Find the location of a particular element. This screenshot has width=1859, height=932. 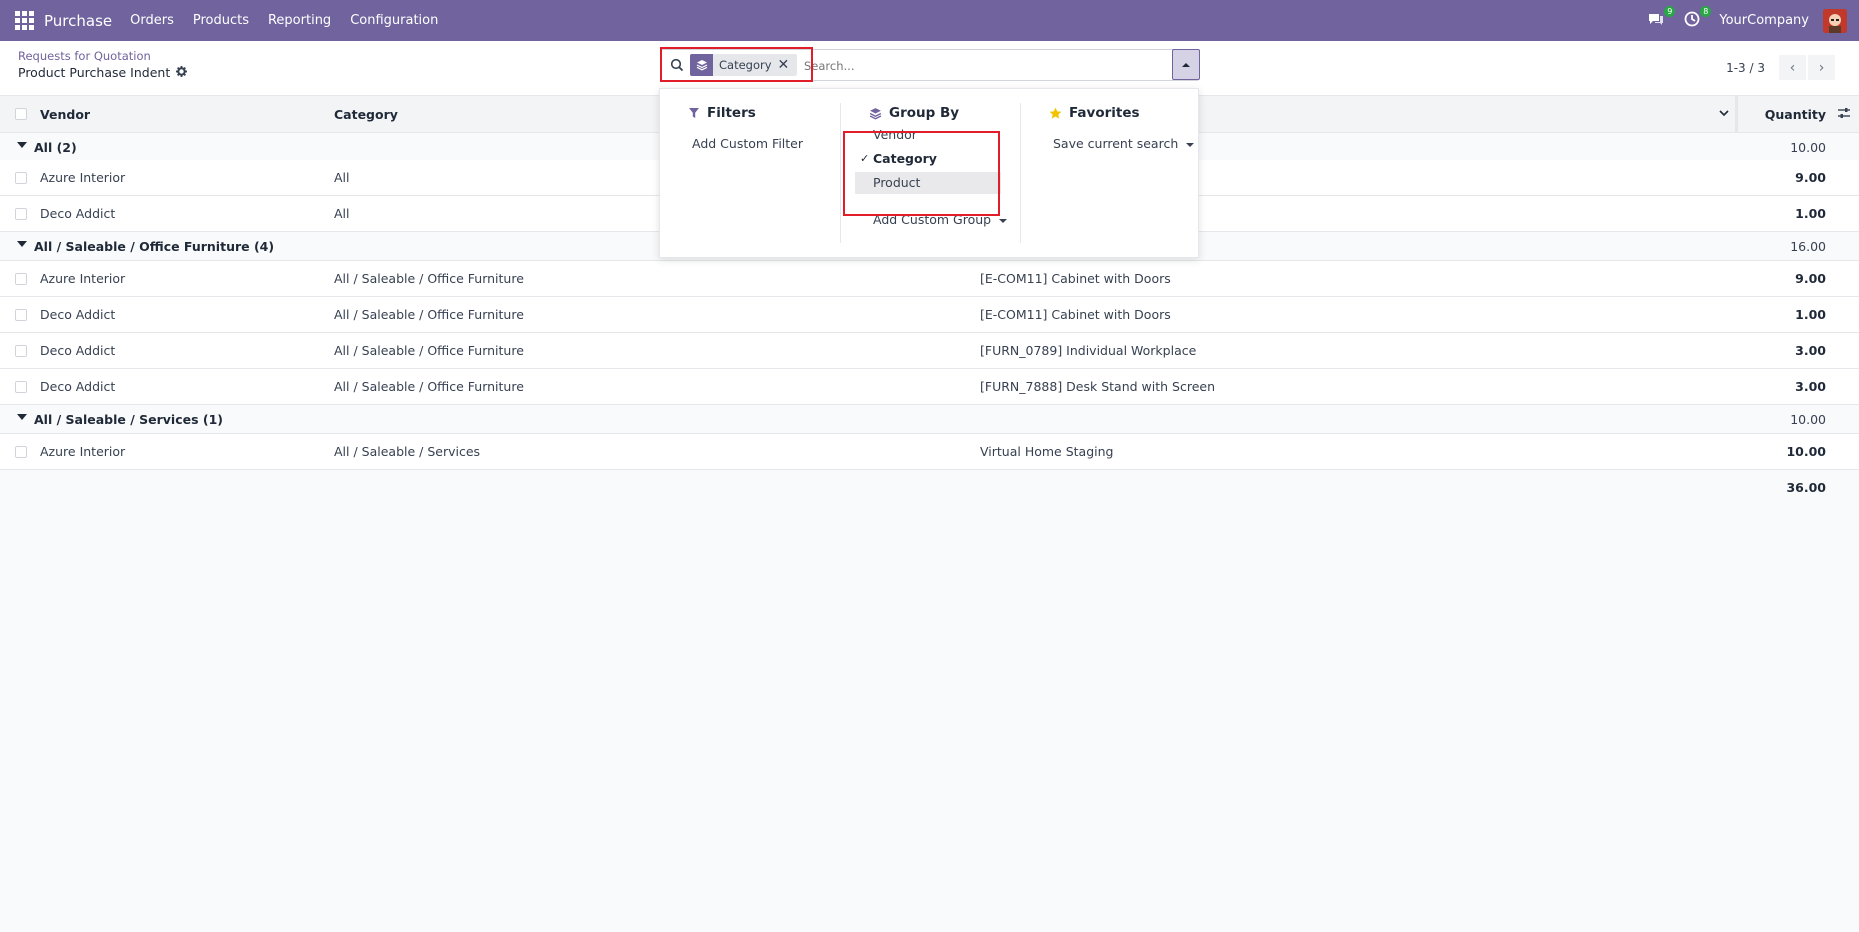

activities-badge: 8 is located at coordinates (1706, 11).